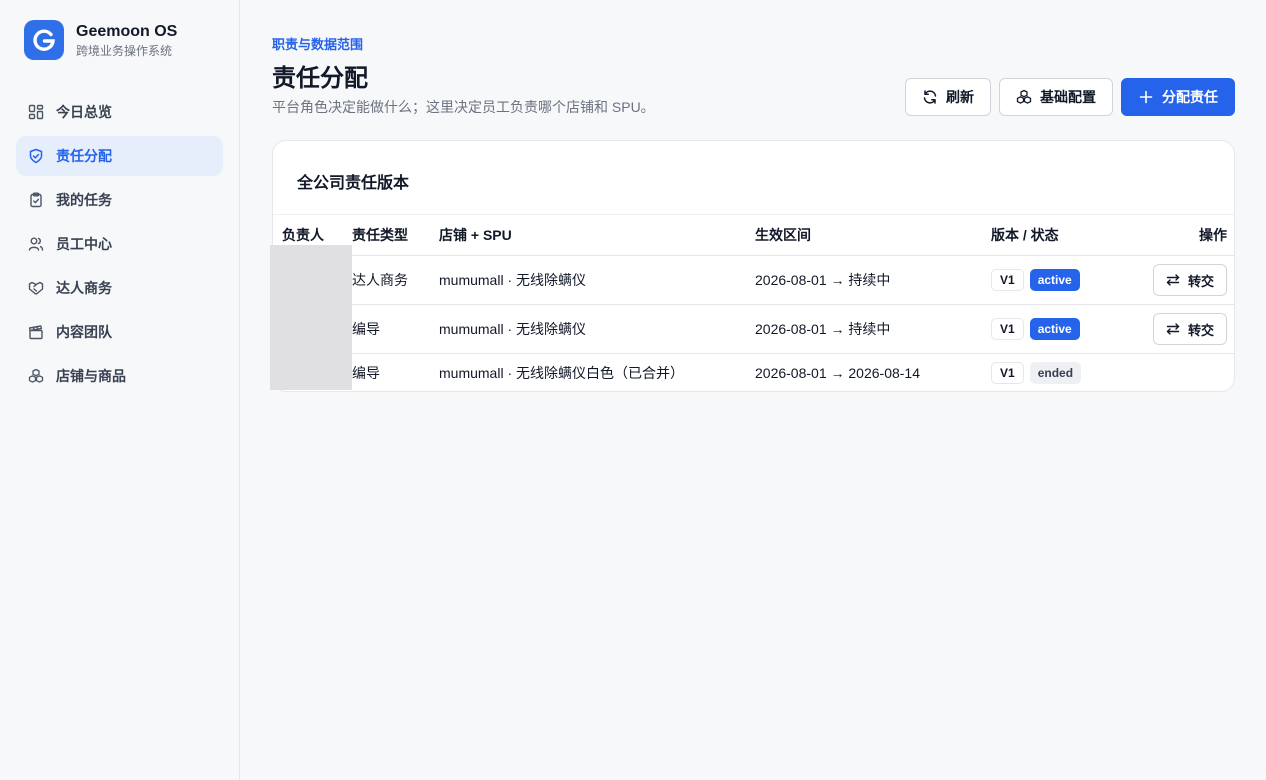 The width and height of the screenshot is (1266, 780). I want to click on assign-responsibility-button: 分配责任, so click(1178, 97).